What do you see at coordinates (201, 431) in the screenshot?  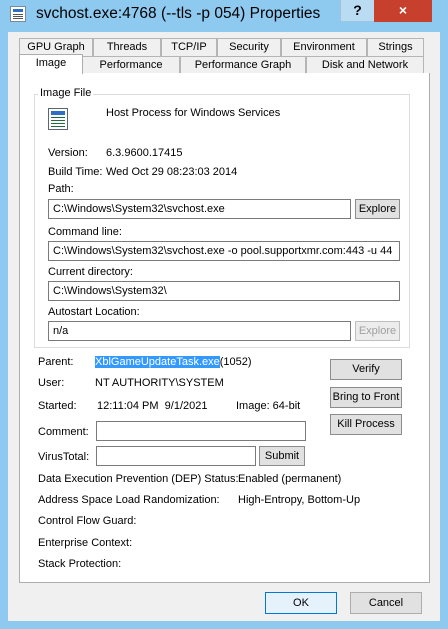 I see `comment-input` at bounding box center [201, 431].